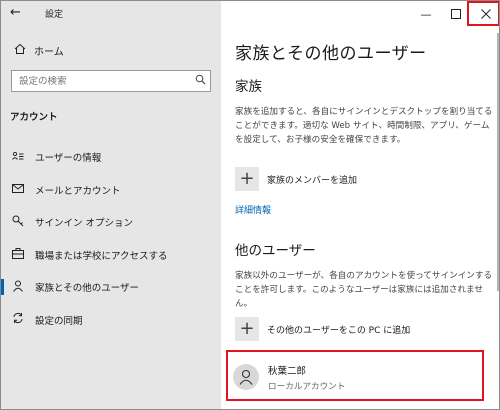 The width and height of the screenshot is (500, 410). I want to click on add-other-user-label: その他のユーザーをこの PC に追加, so click(339, 330).